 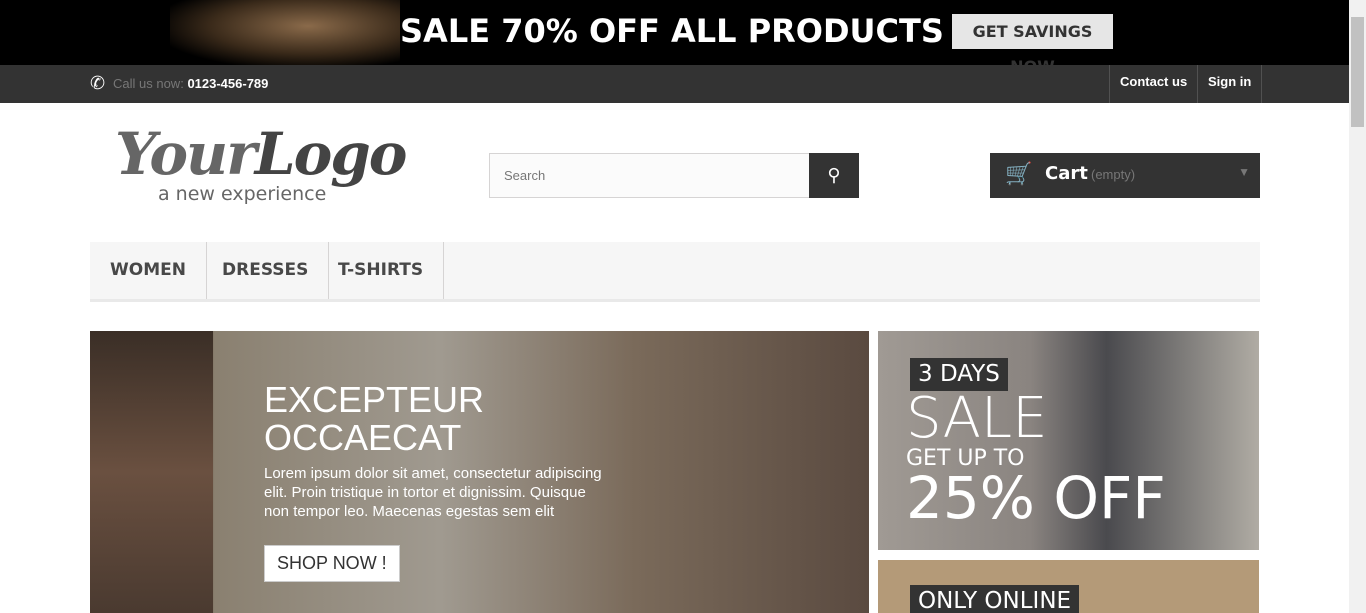 What do you see at coordinates (649, 175) in the screenshot?
I see `search-input: Search` at bounding box center [649, 175].